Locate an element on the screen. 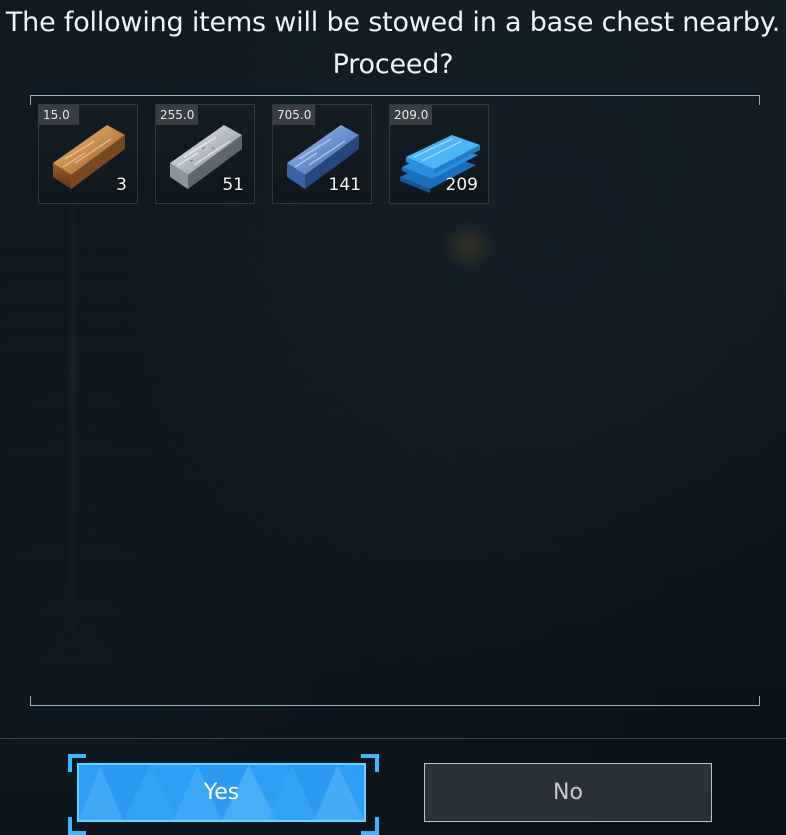 This screenshot has width=786, height=835. item-weight: 209.0 is located at coordinates (411, 115).